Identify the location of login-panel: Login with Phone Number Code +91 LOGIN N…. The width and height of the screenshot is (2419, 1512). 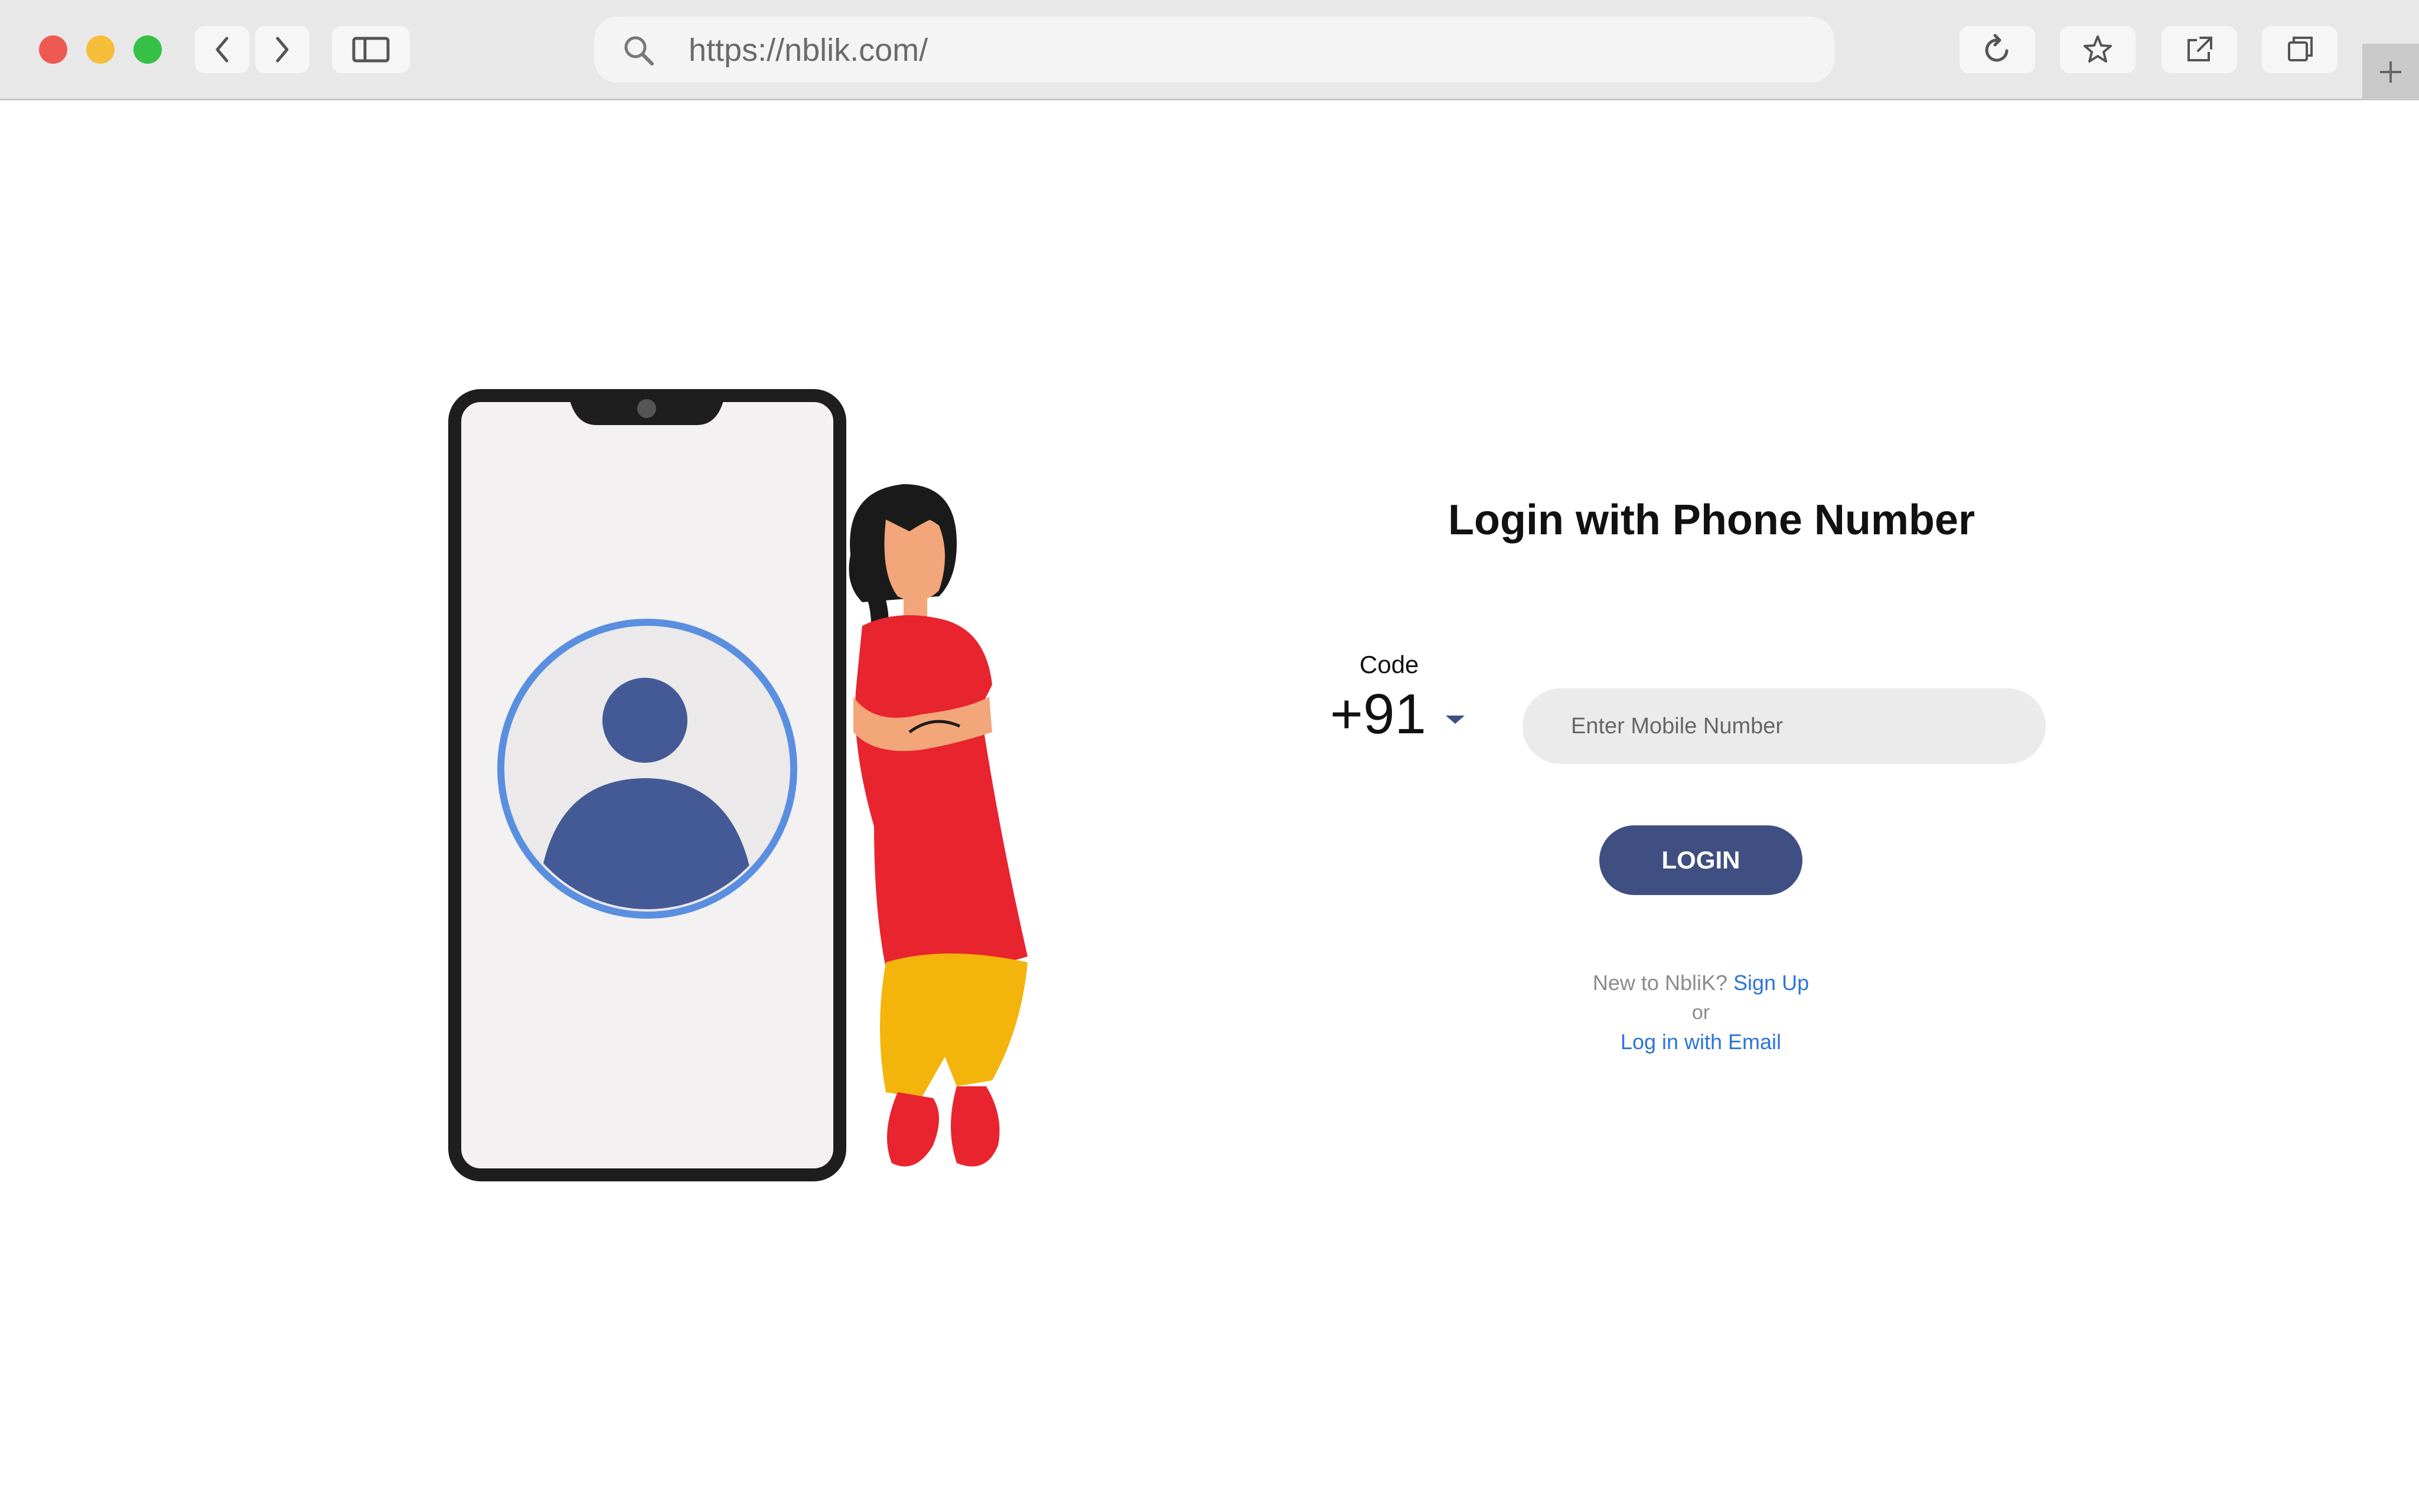
(1712, 779).